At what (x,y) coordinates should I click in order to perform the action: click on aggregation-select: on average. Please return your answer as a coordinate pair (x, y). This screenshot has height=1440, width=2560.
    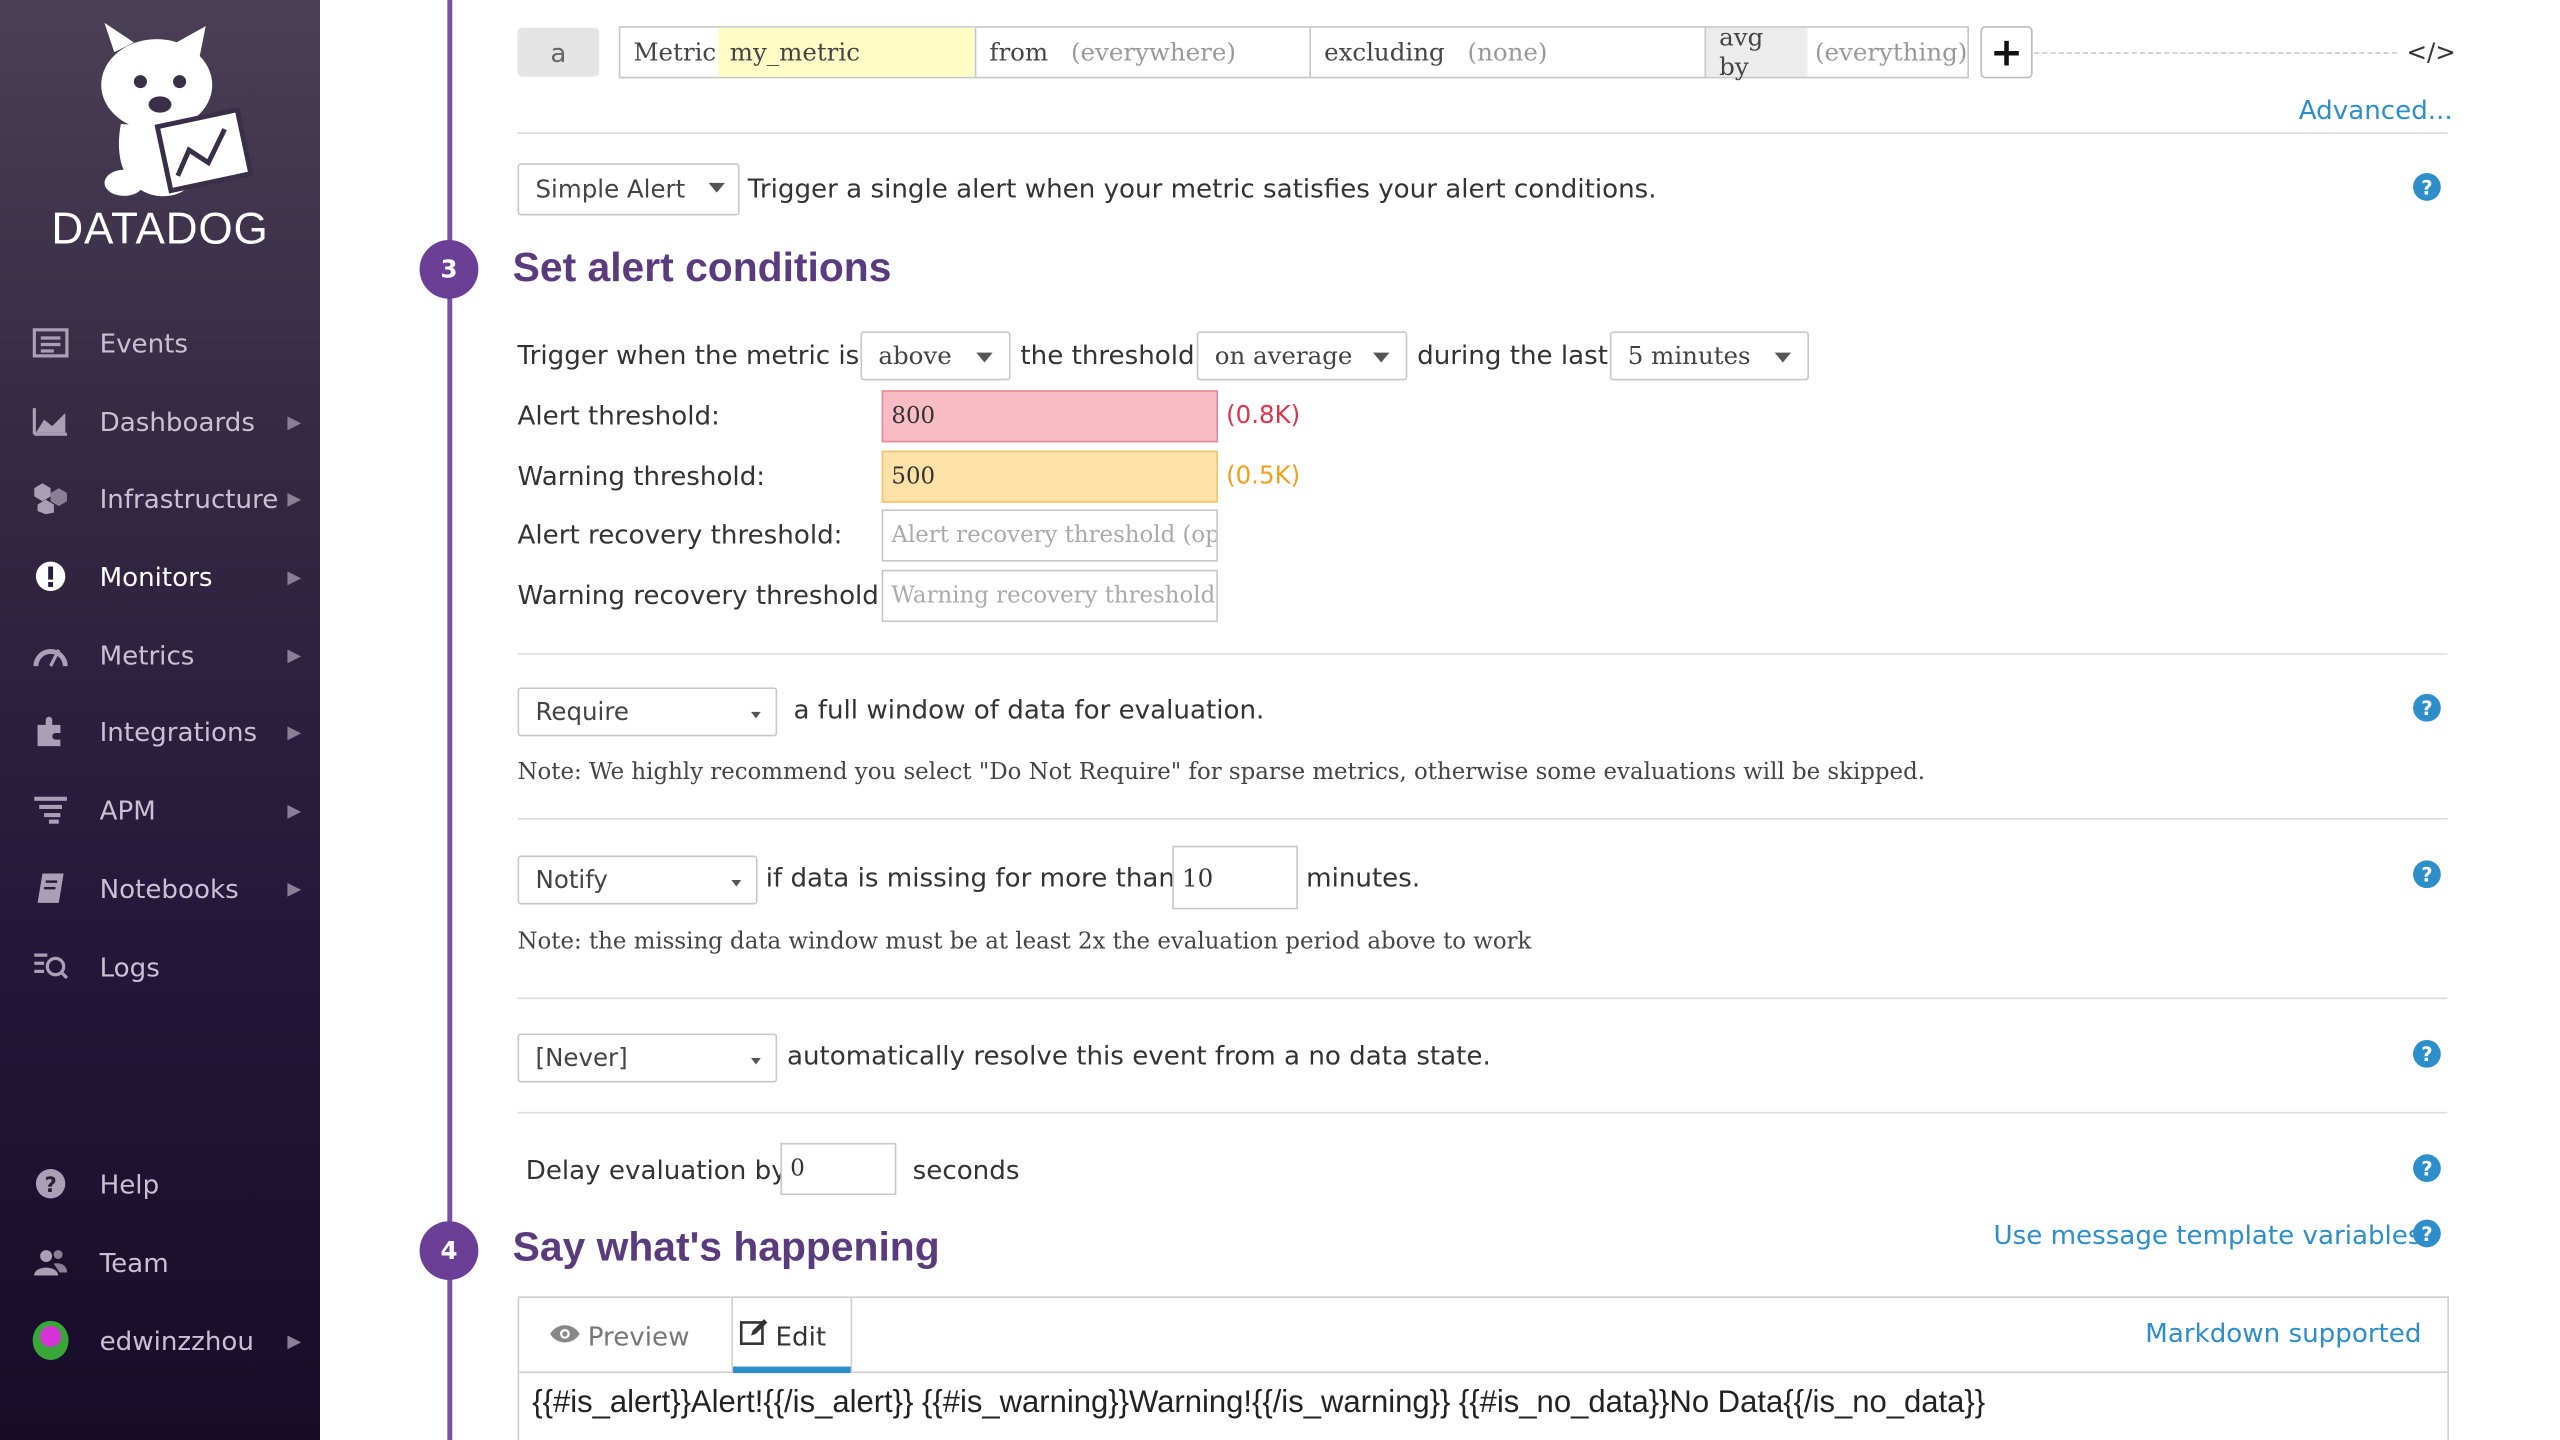
    Looking at the image, I should click on (1302, 356).